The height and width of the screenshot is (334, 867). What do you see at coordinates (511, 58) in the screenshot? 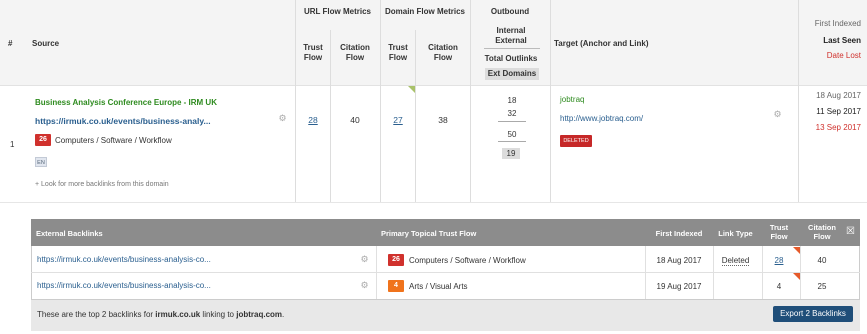
I see `total-outlinks-header: Total Outlinks` at bounding box center [511, 58].